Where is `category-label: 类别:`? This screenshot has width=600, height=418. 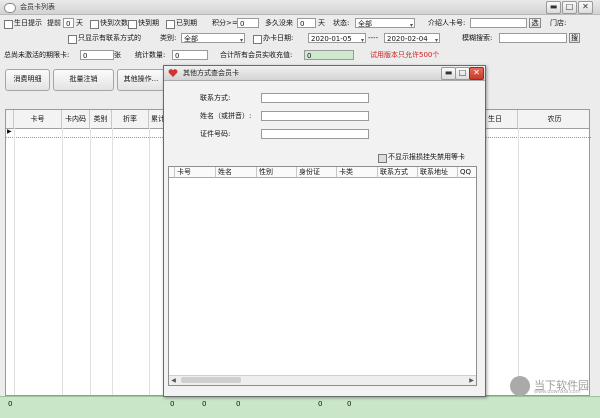 category-label: 类别: is located at coordinates (168, 38).